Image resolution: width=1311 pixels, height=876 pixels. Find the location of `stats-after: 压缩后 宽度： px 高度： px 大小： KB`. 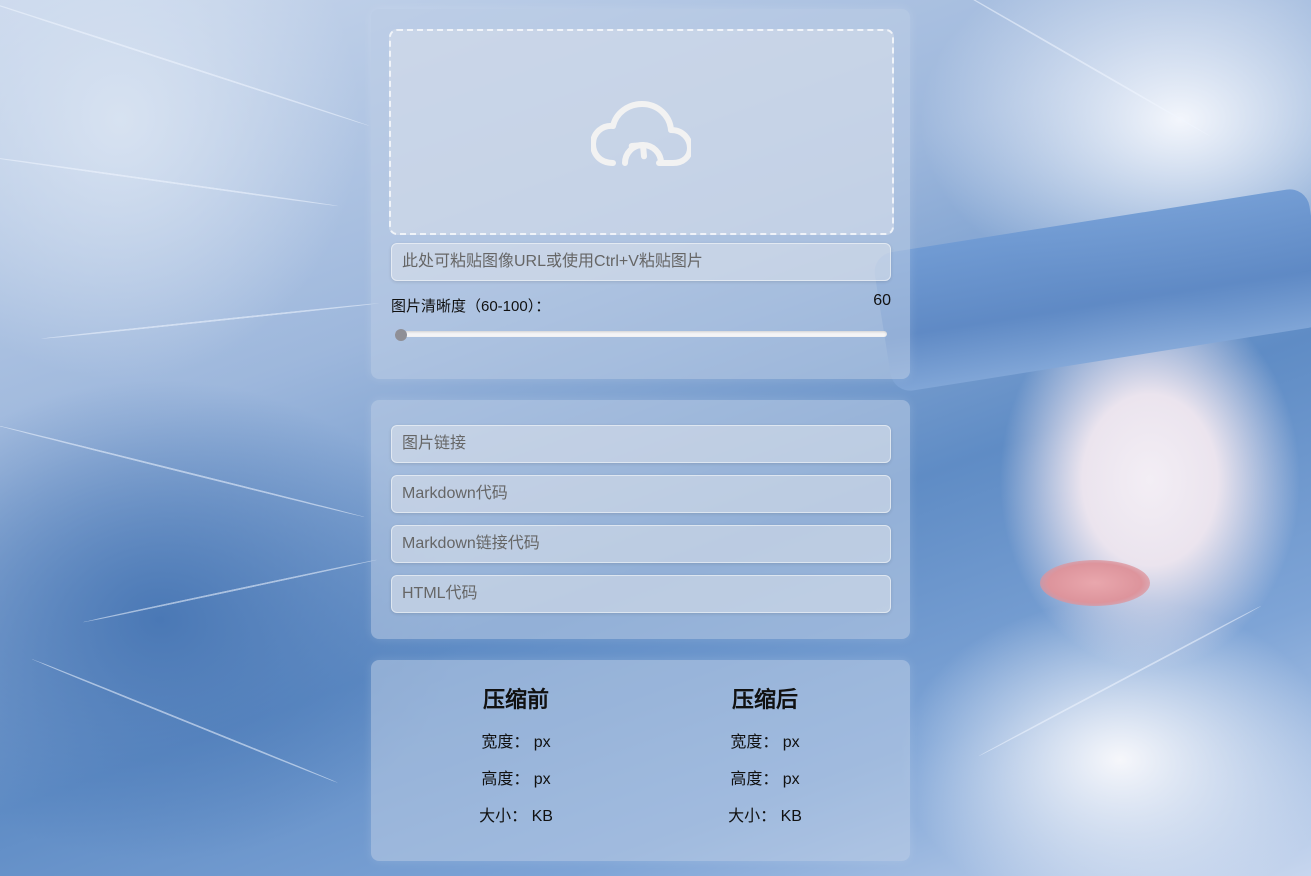

stats-after: 压缩后 宽度： px 高度： px 大小： KB is located at coordinates (765, 747).